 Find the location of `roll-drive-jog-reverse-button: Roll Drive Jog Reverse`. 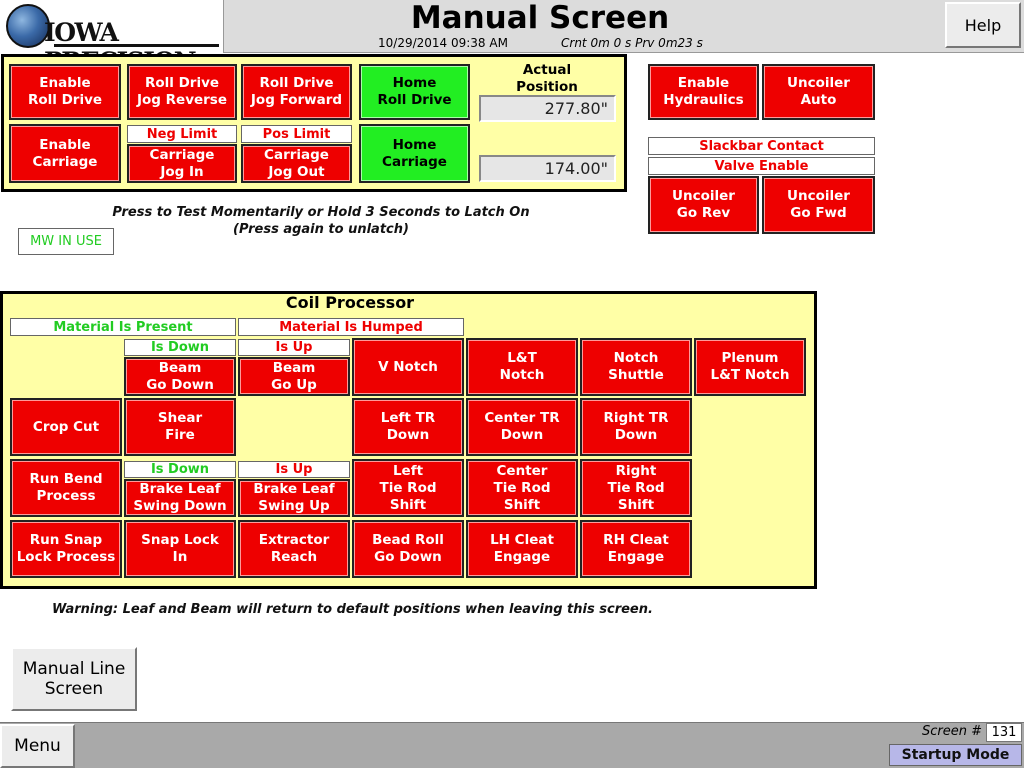

roll-drive-jog-reverse-button: Roll Drive Jog Reverse is located at coordinates (182, 92).